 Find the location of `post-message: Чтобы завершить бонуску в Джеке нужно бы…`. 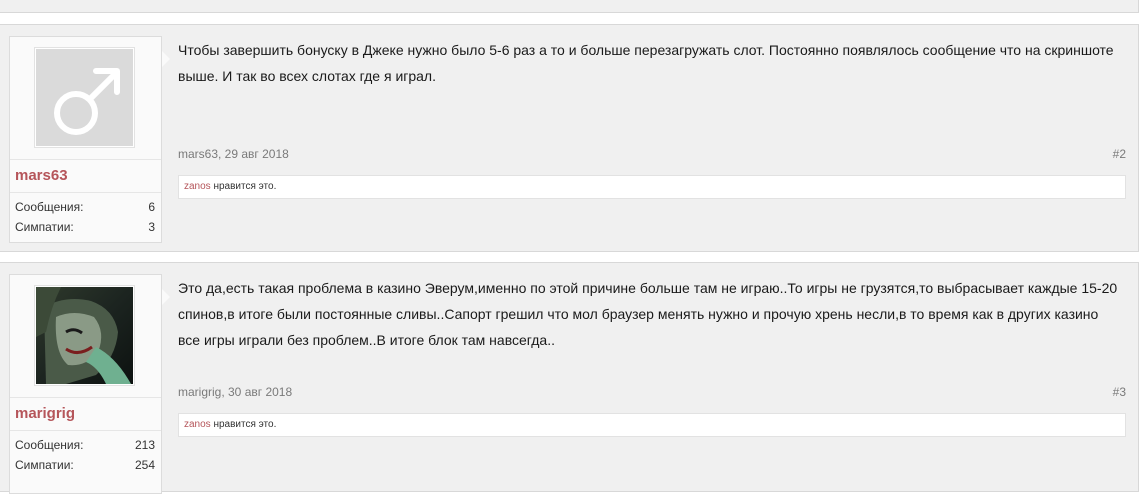

post-message: Чтобы завершить бонуску в Джеке нужно бы… is located at coordinates (646, 63).